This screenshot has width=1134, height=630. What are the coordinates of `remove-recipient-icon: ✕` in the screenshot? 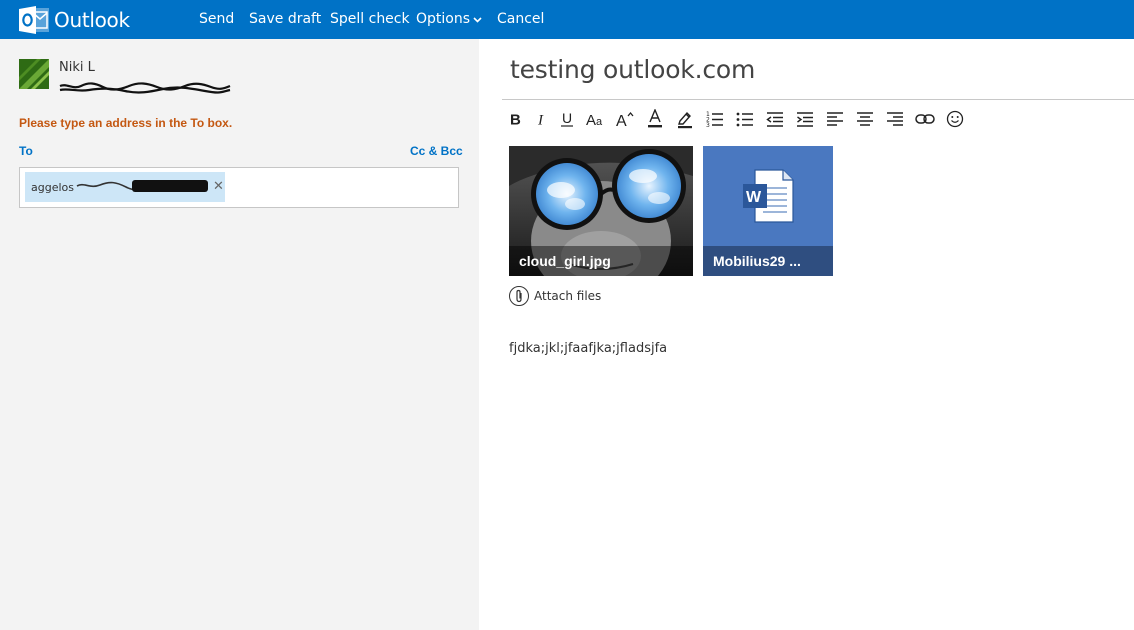 It's located at (218, 186).